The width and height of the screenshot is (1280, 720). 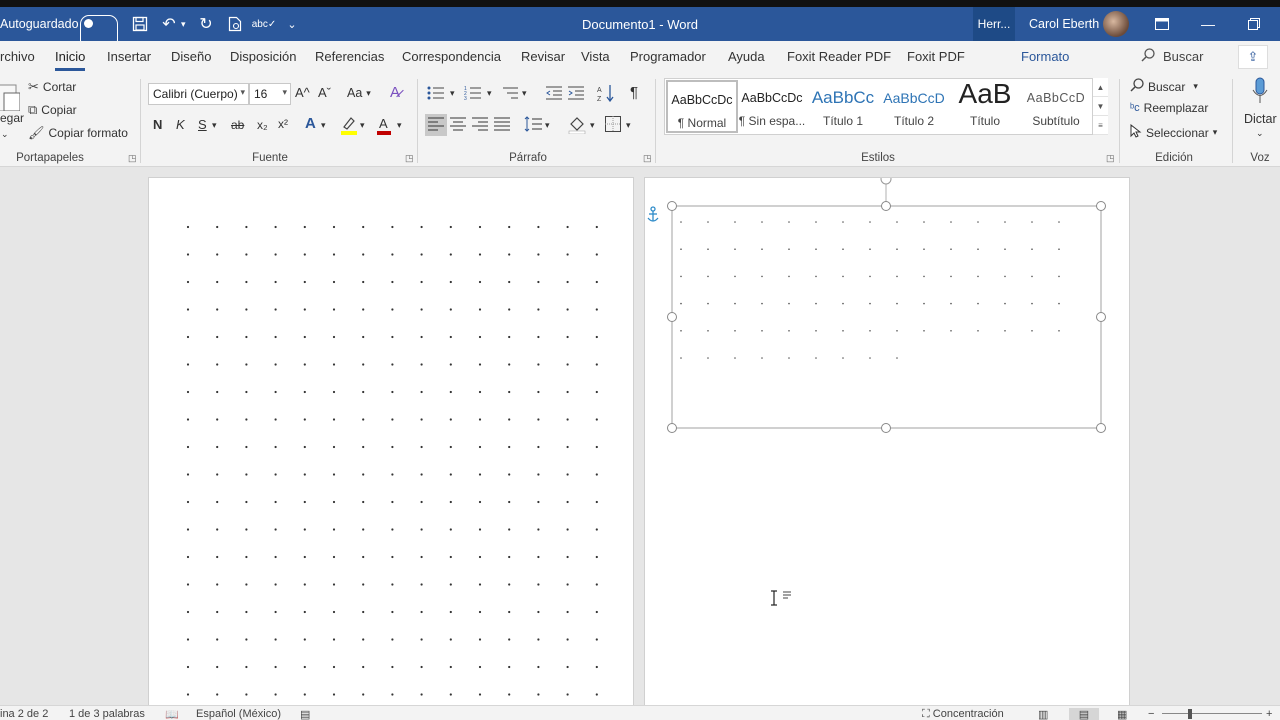 I want to click on zoom-out-icon: −, so click(x=1151, y=714).